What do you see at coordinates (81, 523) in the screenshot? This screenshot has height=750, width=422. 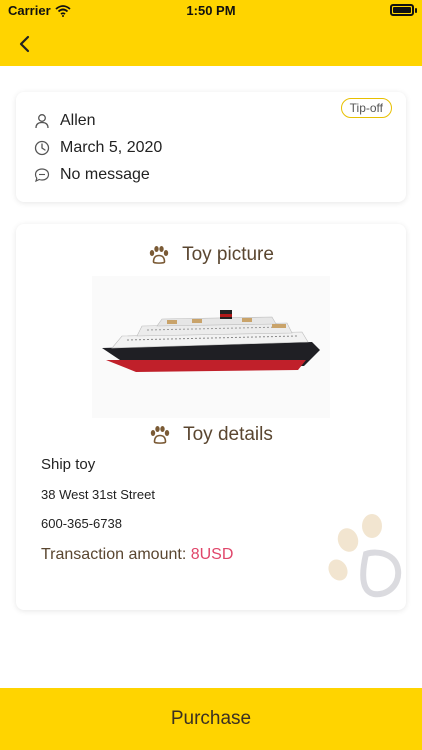 I see `toy-phone: 600-365-6738` at bounding box center [81, 523].